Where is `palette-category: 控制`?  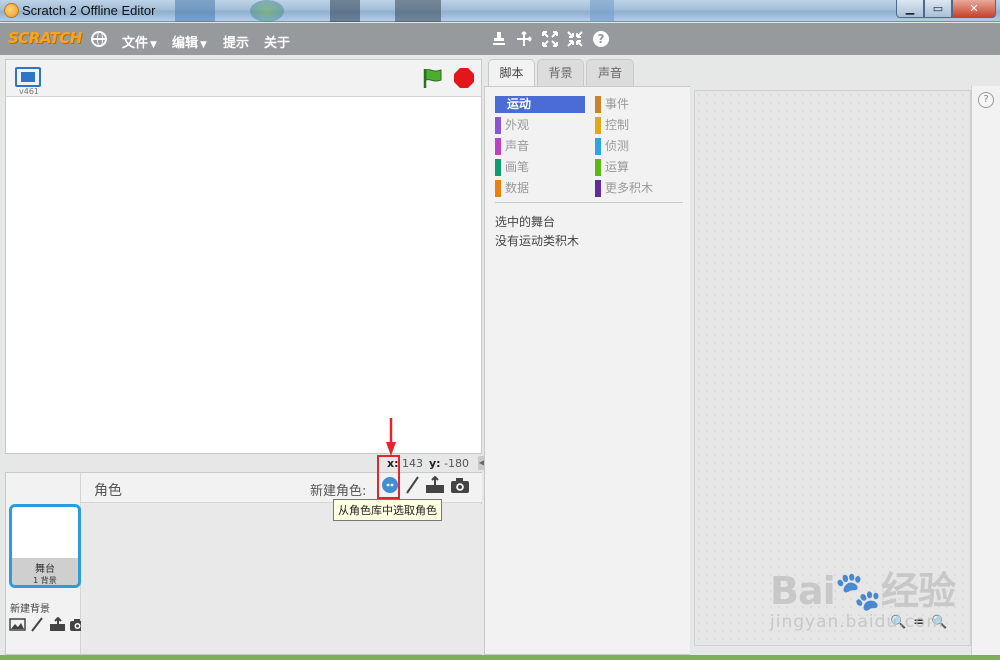 palette-category: 控制 is located at coordinates (640, 125).